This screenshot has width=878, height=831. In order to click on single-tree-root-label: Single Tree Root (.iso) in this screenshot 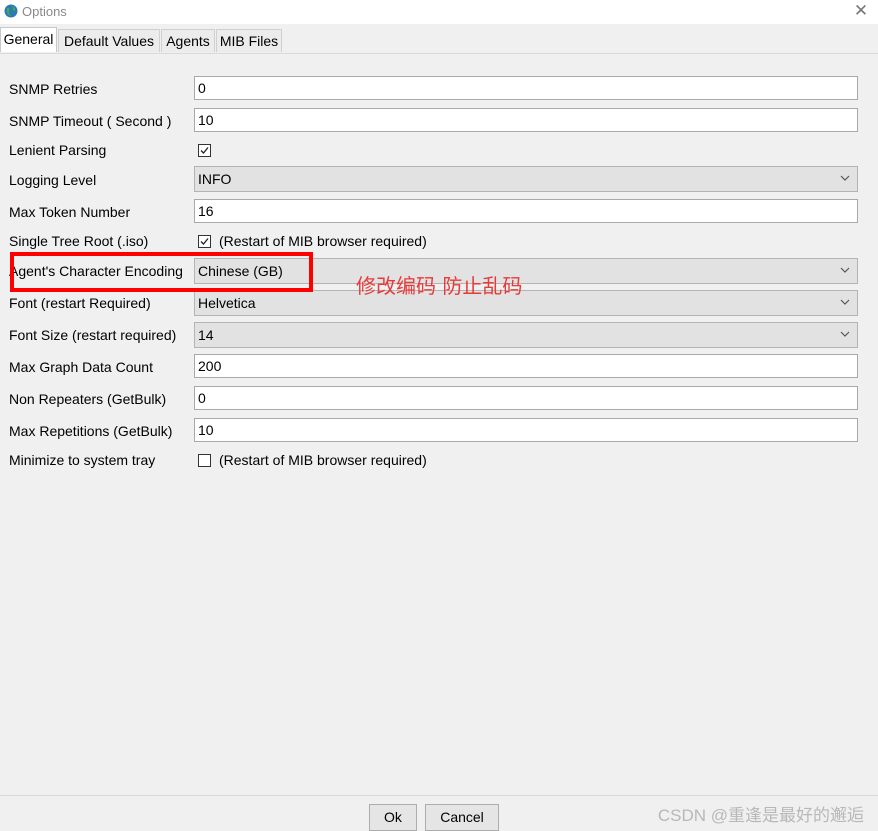, I will do `click(79, 241)`.